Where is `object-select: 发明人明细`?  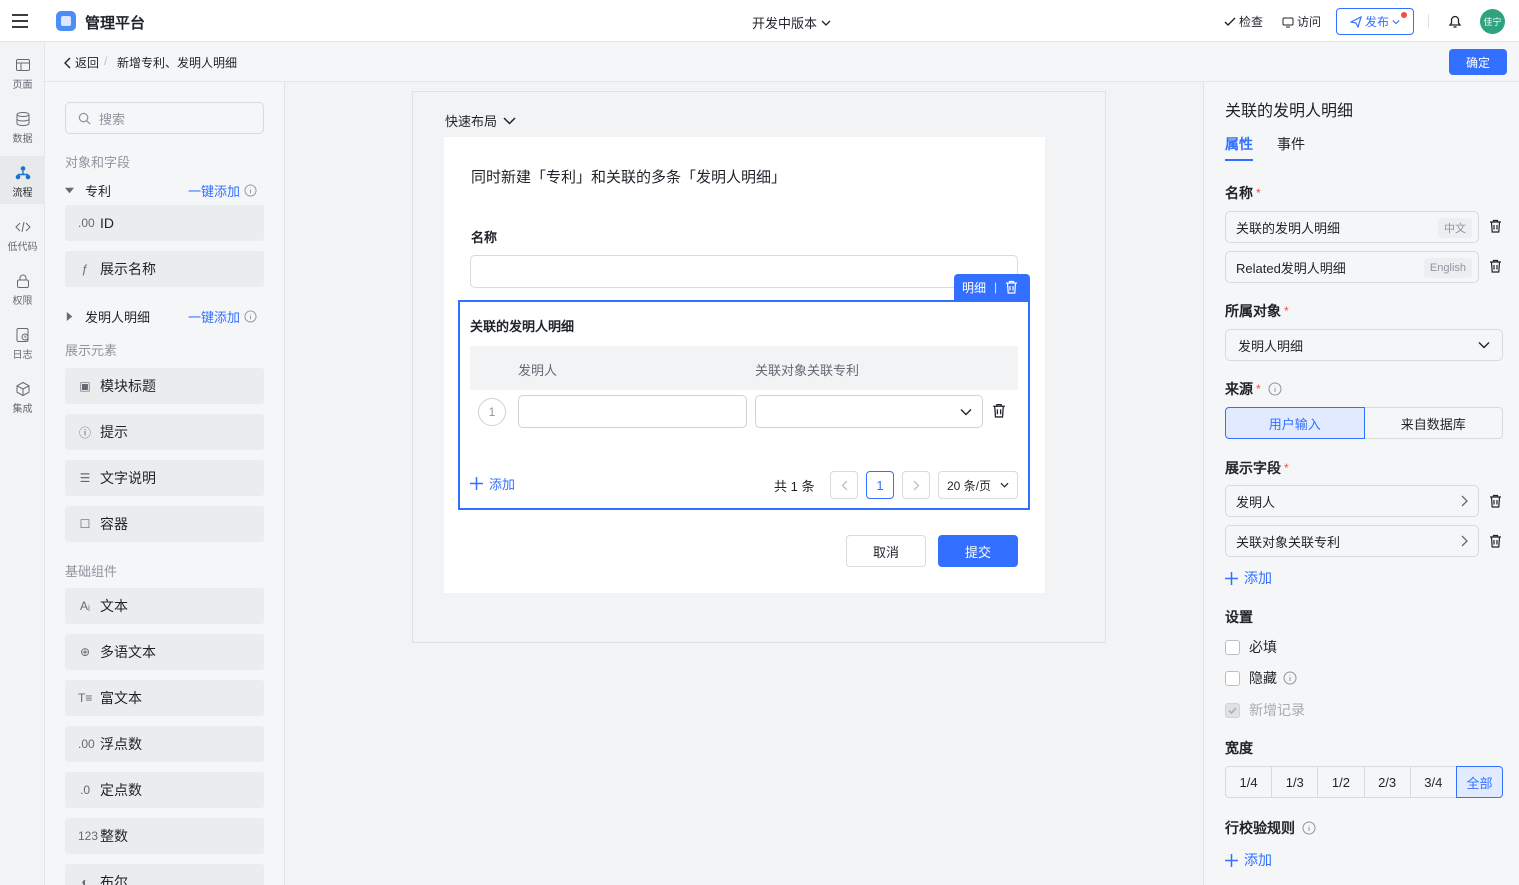 object-select: 发明人明细 is located at coordinates (1364, 345).